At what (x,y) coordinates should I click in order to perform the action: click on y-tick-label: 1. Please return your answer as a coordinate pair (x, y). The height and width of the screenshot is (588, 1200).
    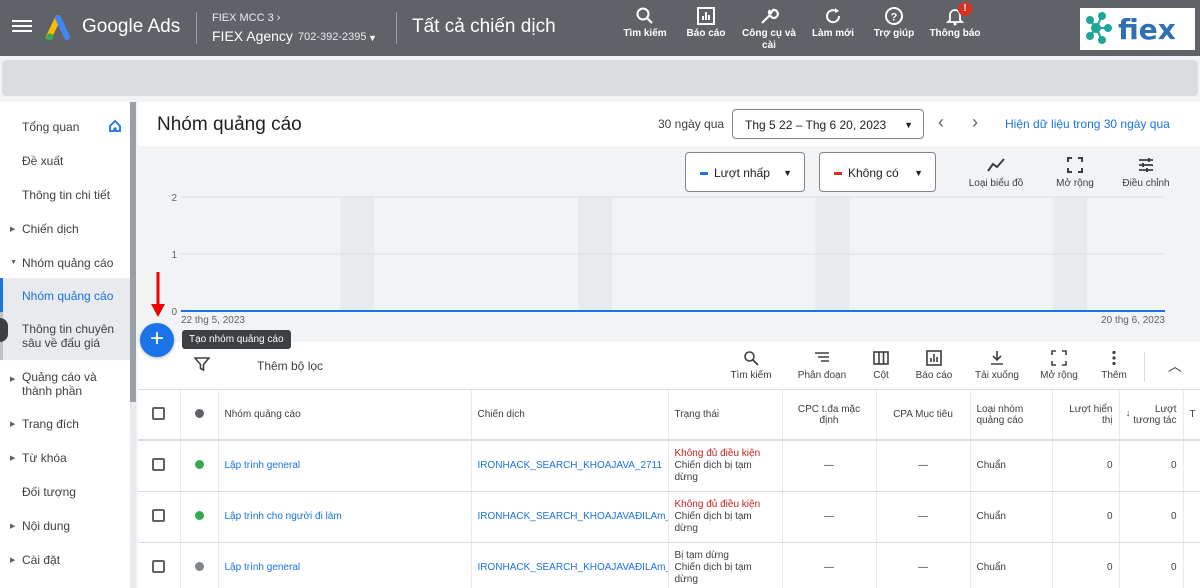
    Looking at the image, I should click on (174, 255).